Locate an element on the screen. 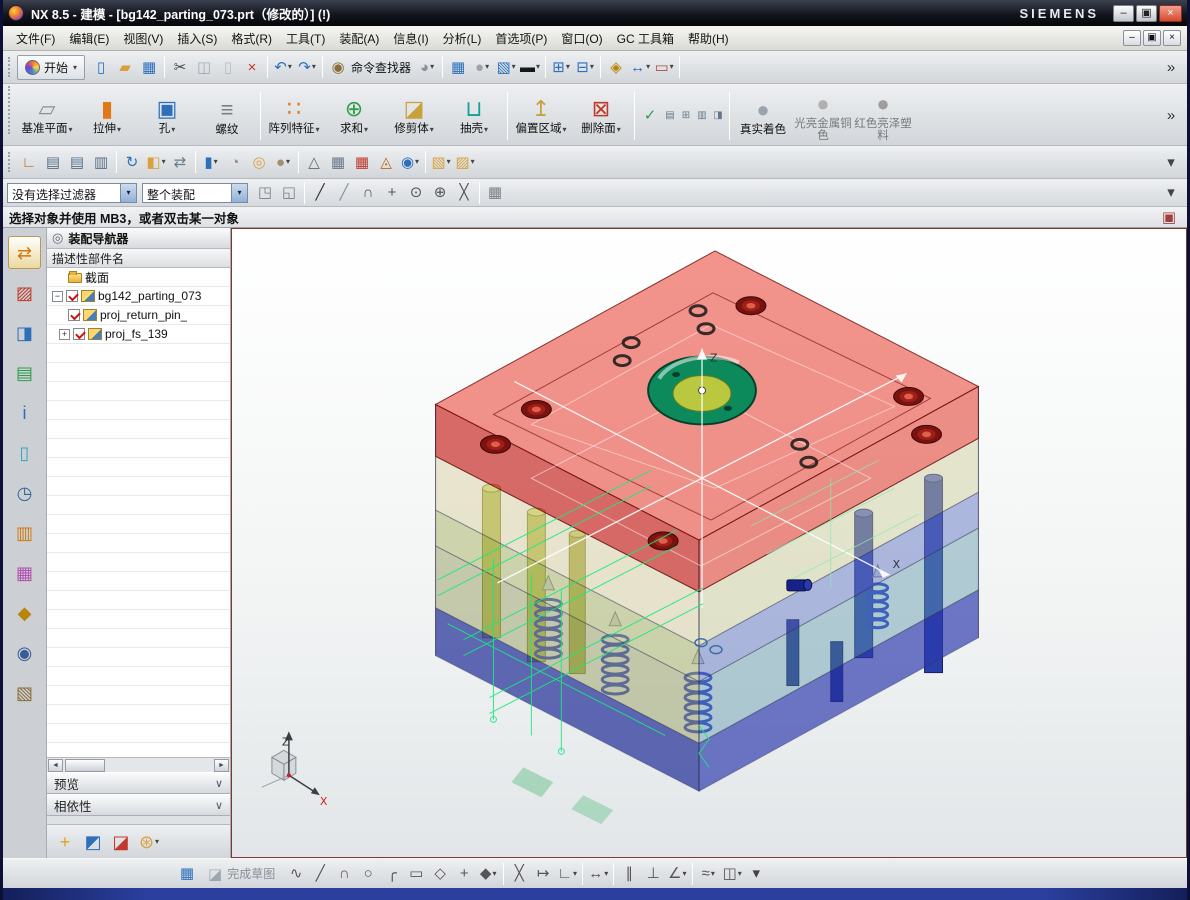 Image resolution: width=1190 pixels, height=900 pixels. menu-item-9: 首选项(P) is located at coordinates (521, 38).